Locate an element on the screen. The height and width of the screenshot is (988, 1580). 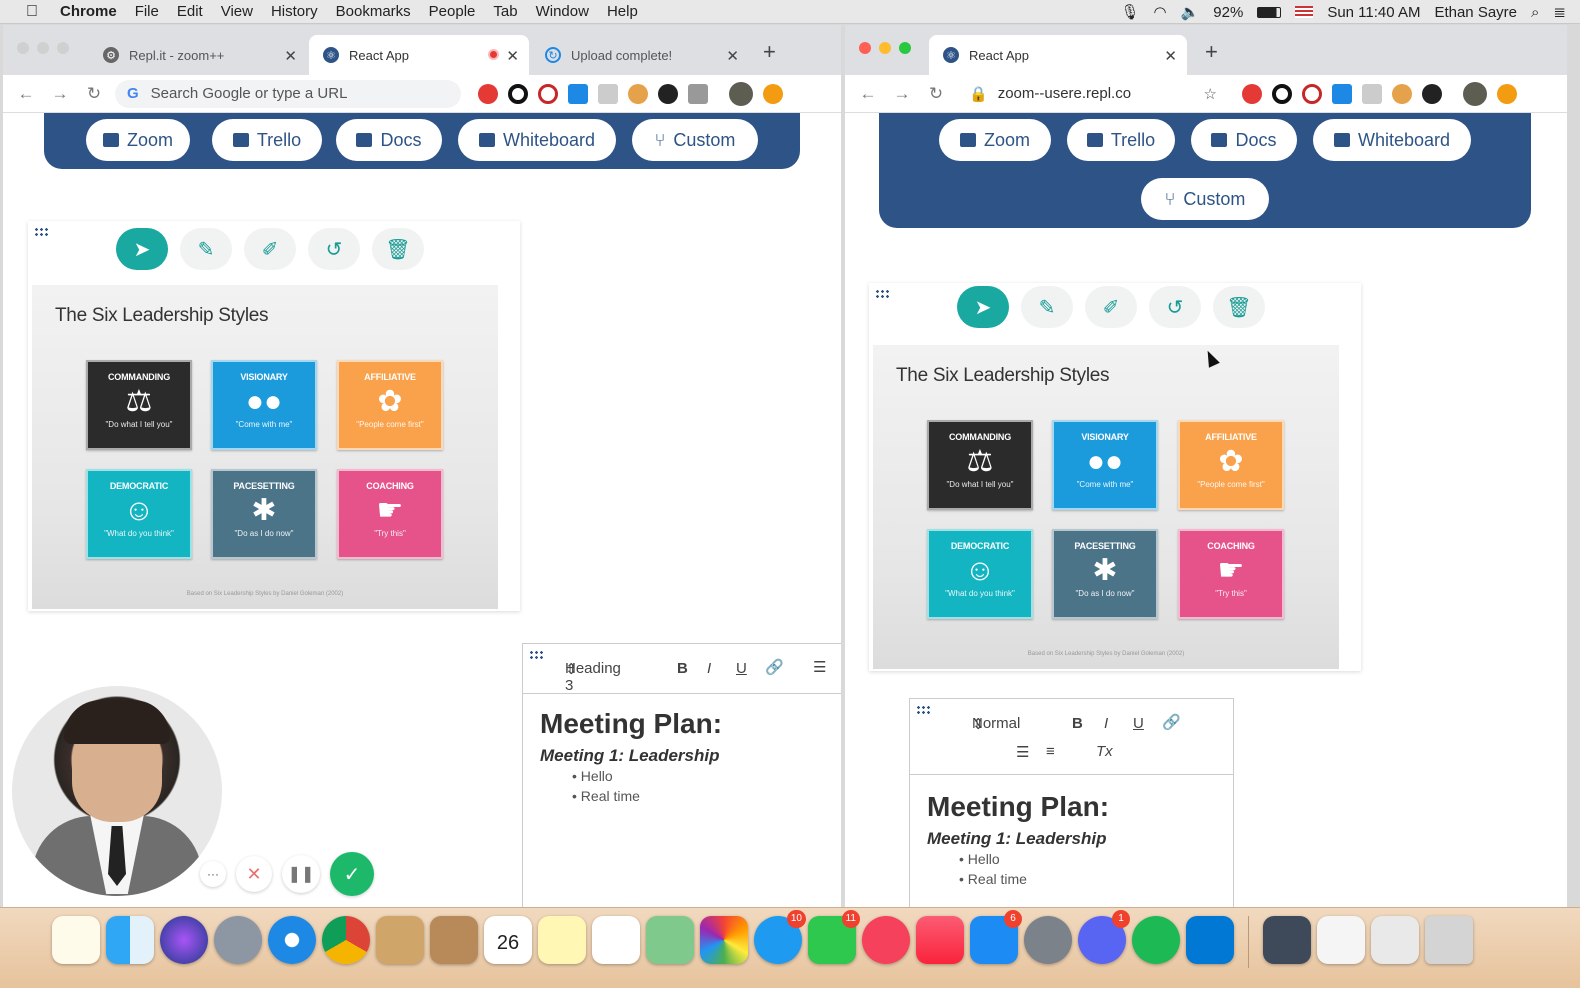
discord-icon: 1 is located at coordinates (1104, 937).